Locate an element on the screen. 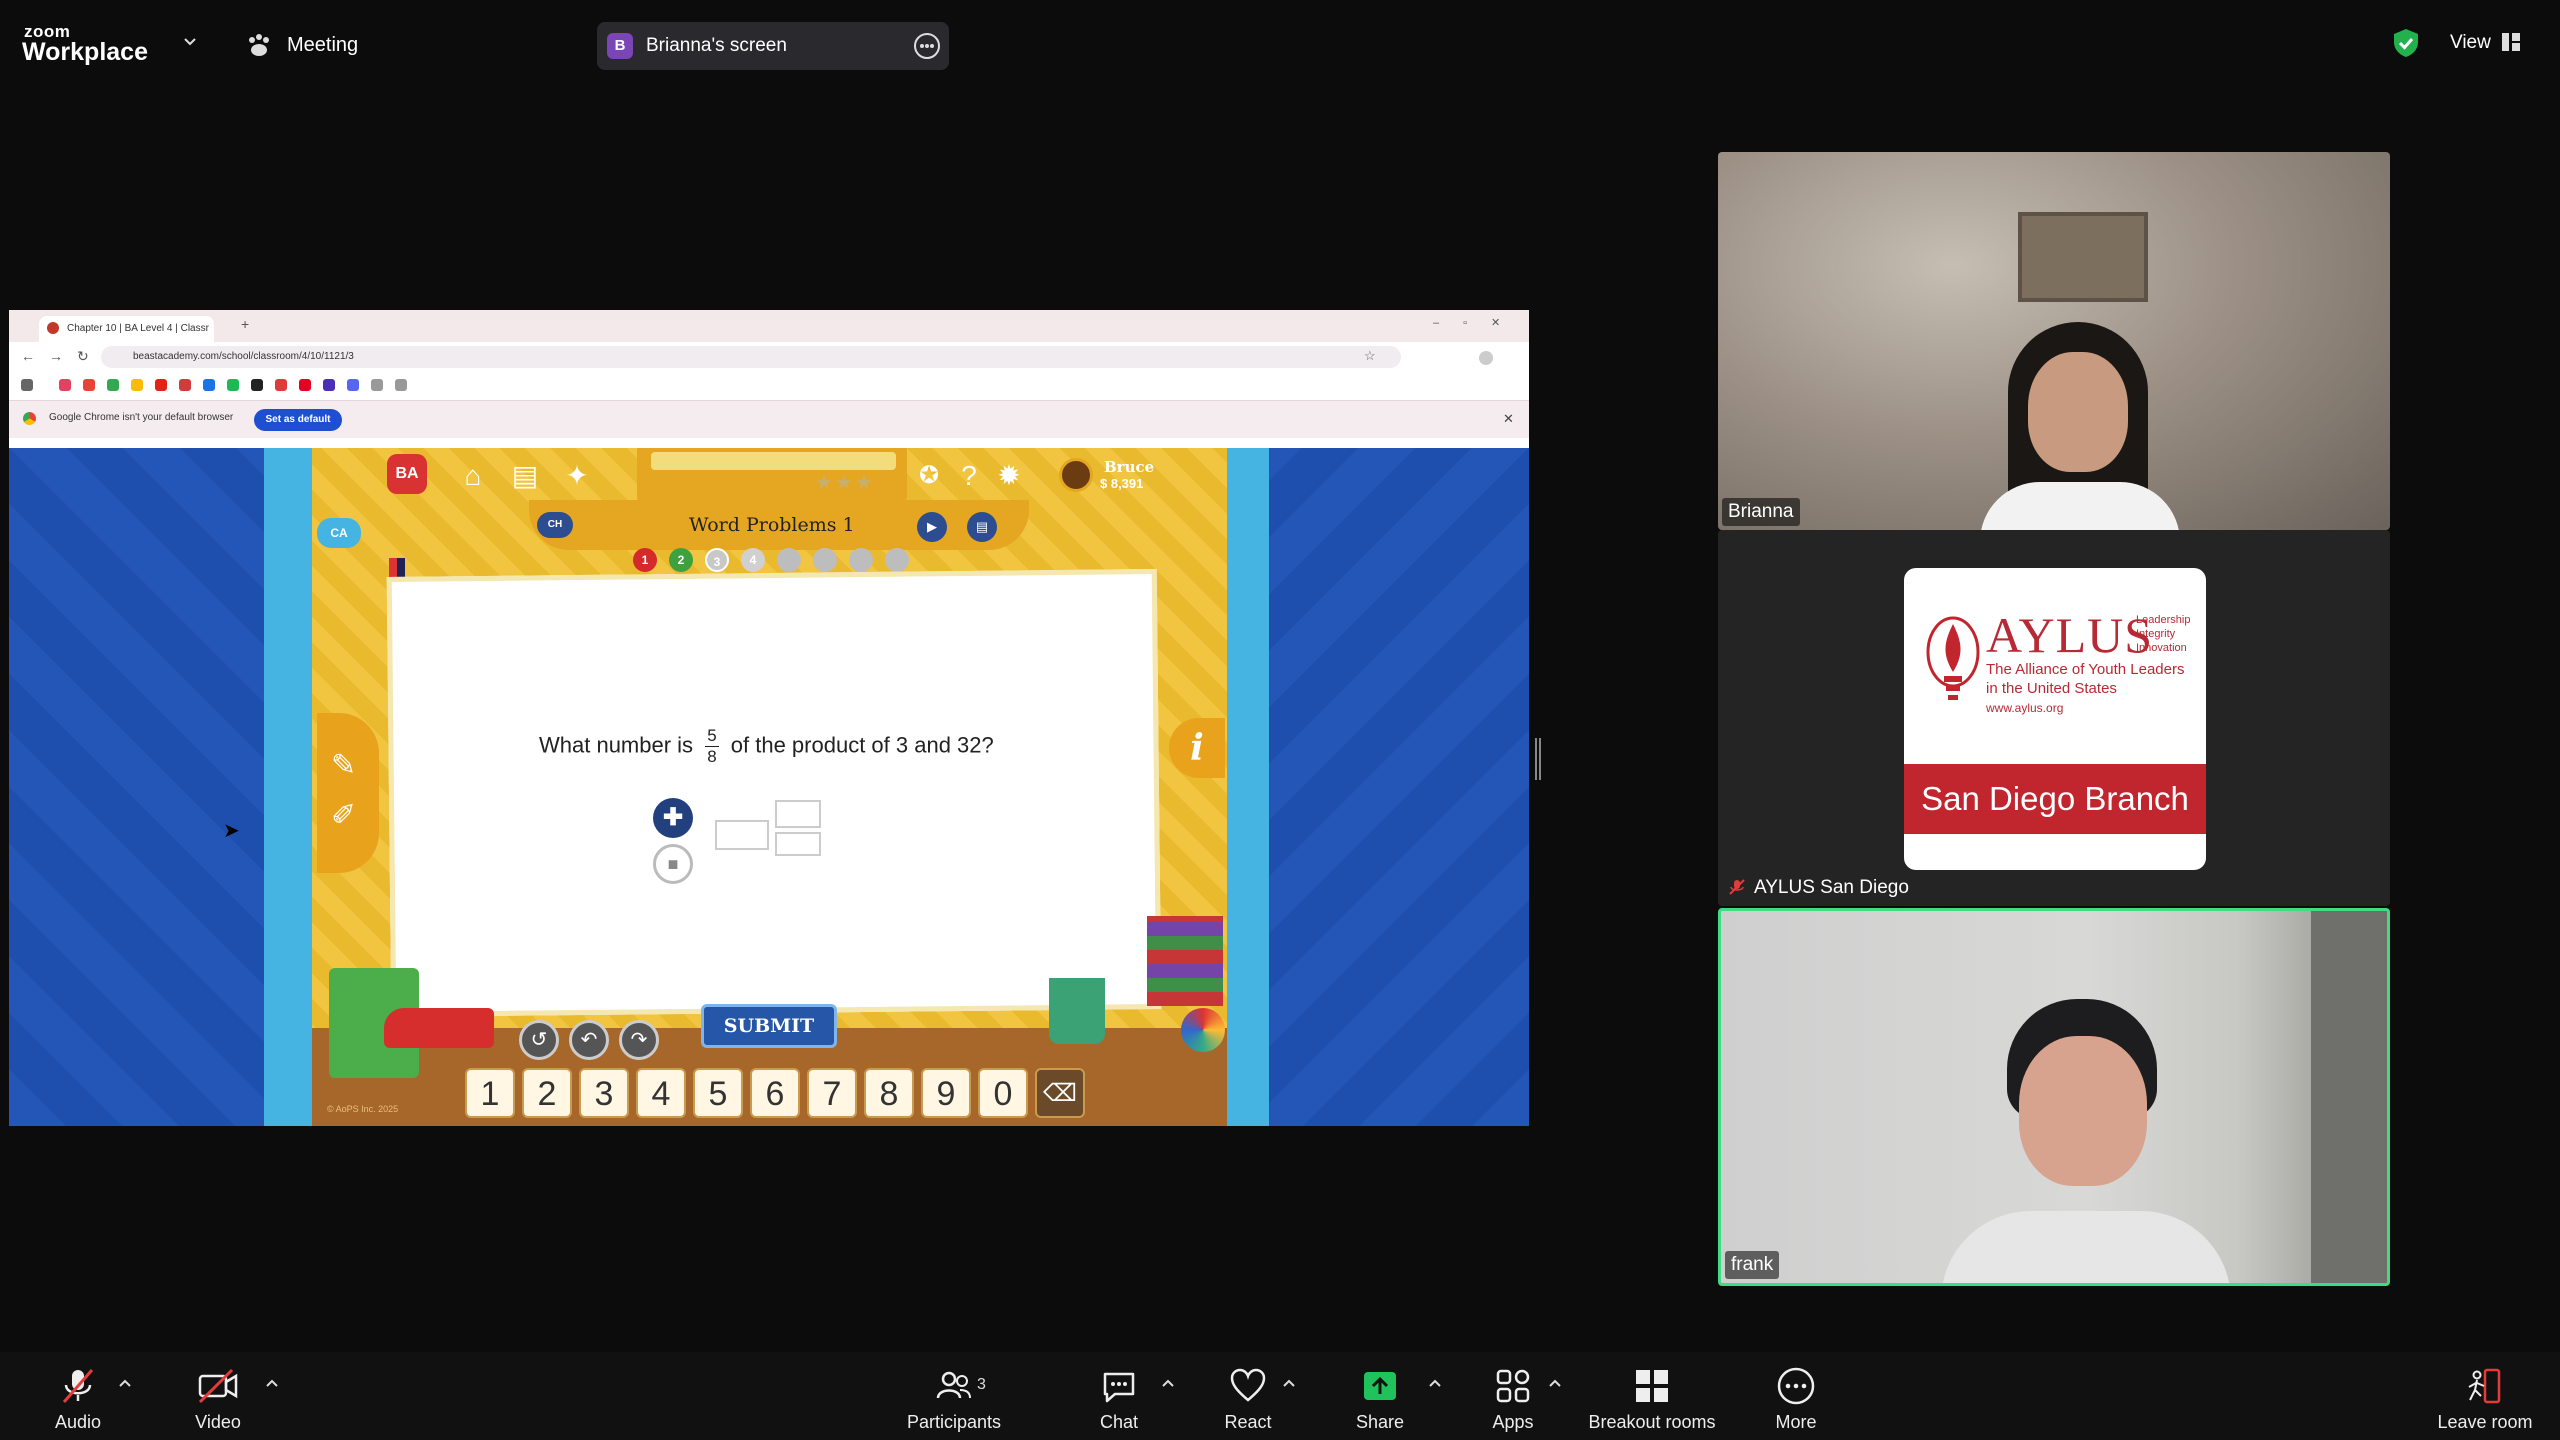 The height and width of the screenshot is (1440, 2560). chat-options-caret-icon is located at coordinates (1168, 1383).